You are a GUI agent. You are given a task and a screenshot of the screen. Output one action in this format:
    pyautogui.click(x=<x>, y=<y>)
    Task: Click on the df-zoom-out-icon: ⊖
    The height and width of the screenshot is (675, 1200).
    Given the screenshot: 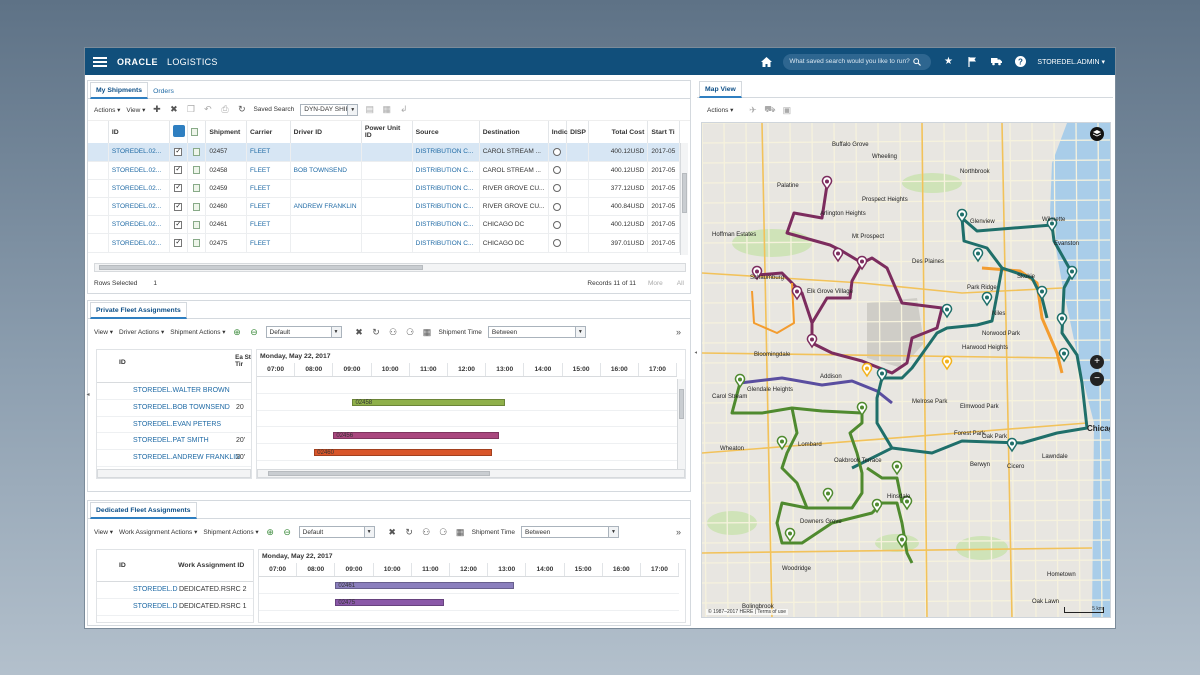 What is the action you would take?
    pyautogui.click(x=287, y=532)
    